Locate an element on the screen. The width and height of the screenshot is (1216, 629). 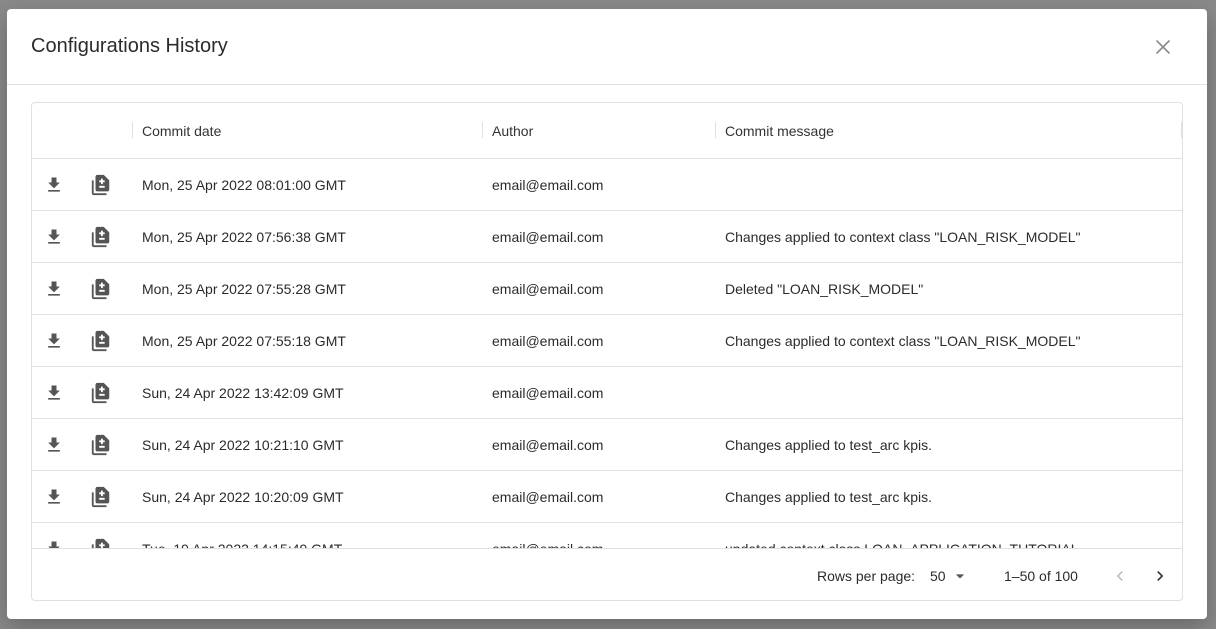
column-header-commit-message: Commit message is located at coordinates (779, 131).